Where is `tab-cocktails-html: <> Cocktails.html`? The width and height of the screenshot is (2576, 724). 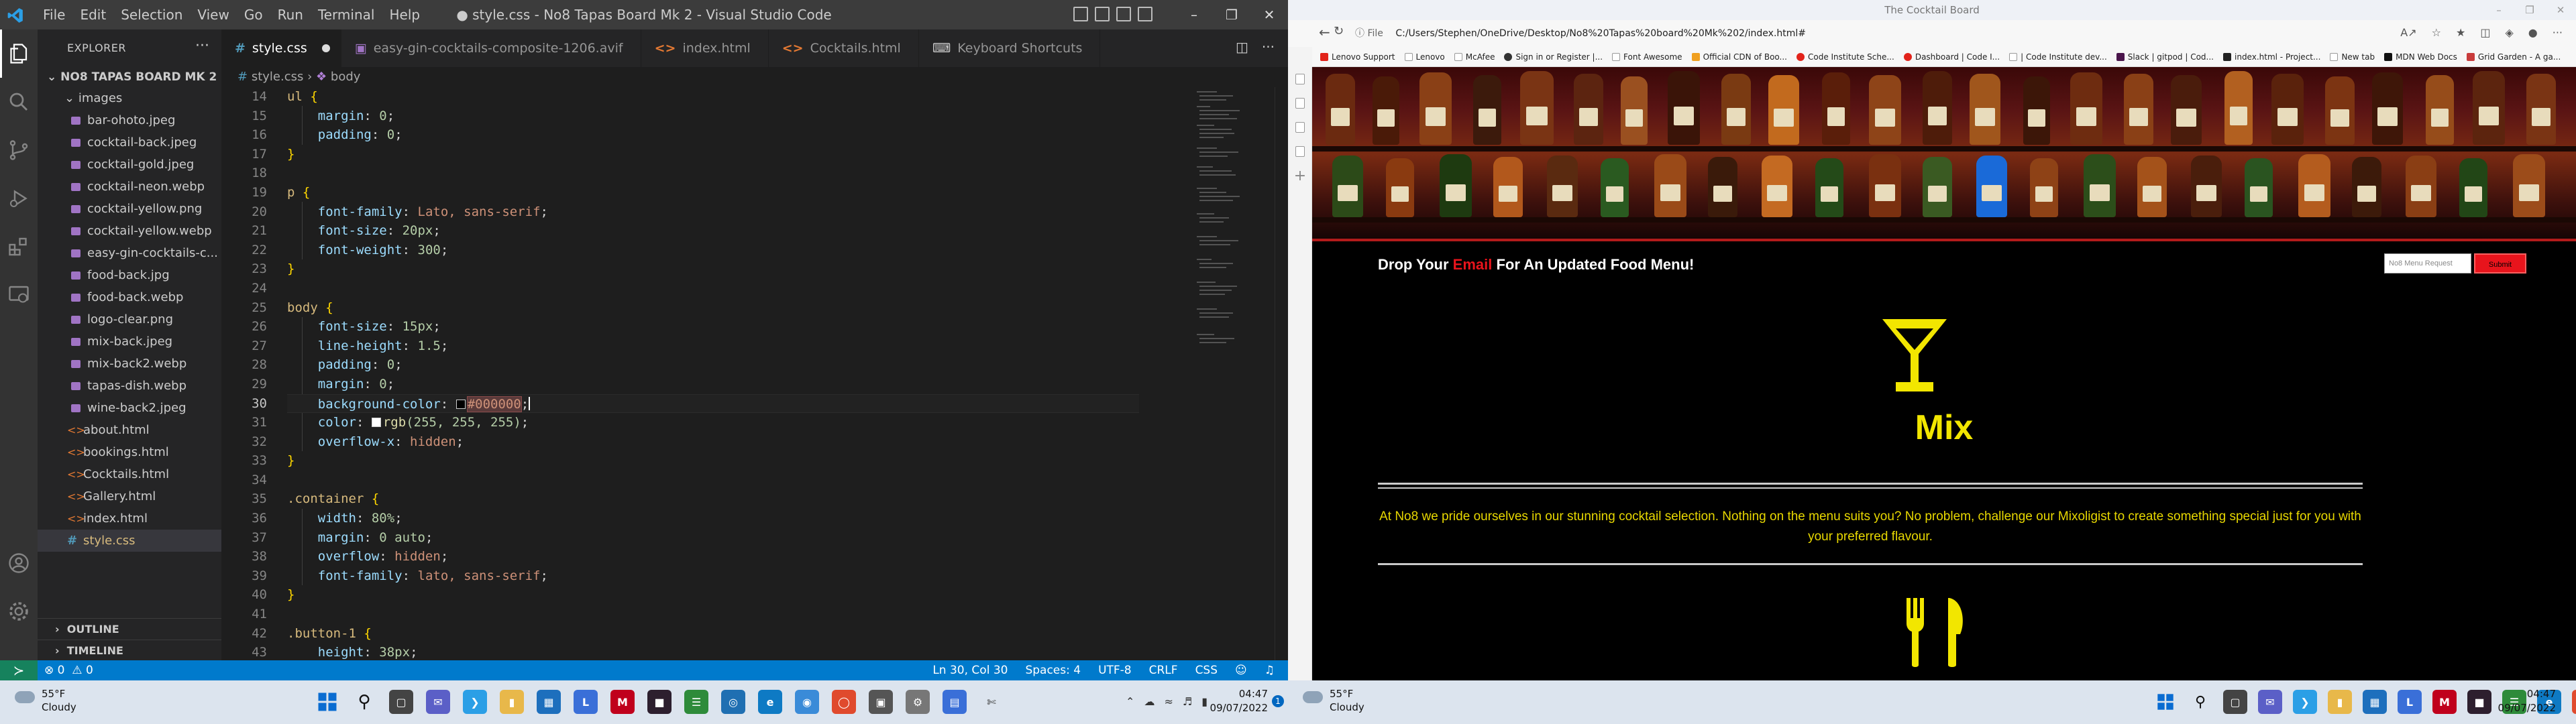 tab-cocktails-html: <> Cocktails.html is located at coordinates (844, 48).